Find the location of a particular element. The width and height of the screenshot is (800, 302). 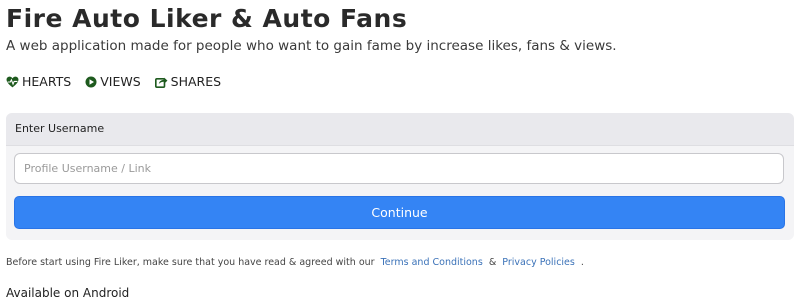

play-circle-icon is located at coordinates (91, 81).